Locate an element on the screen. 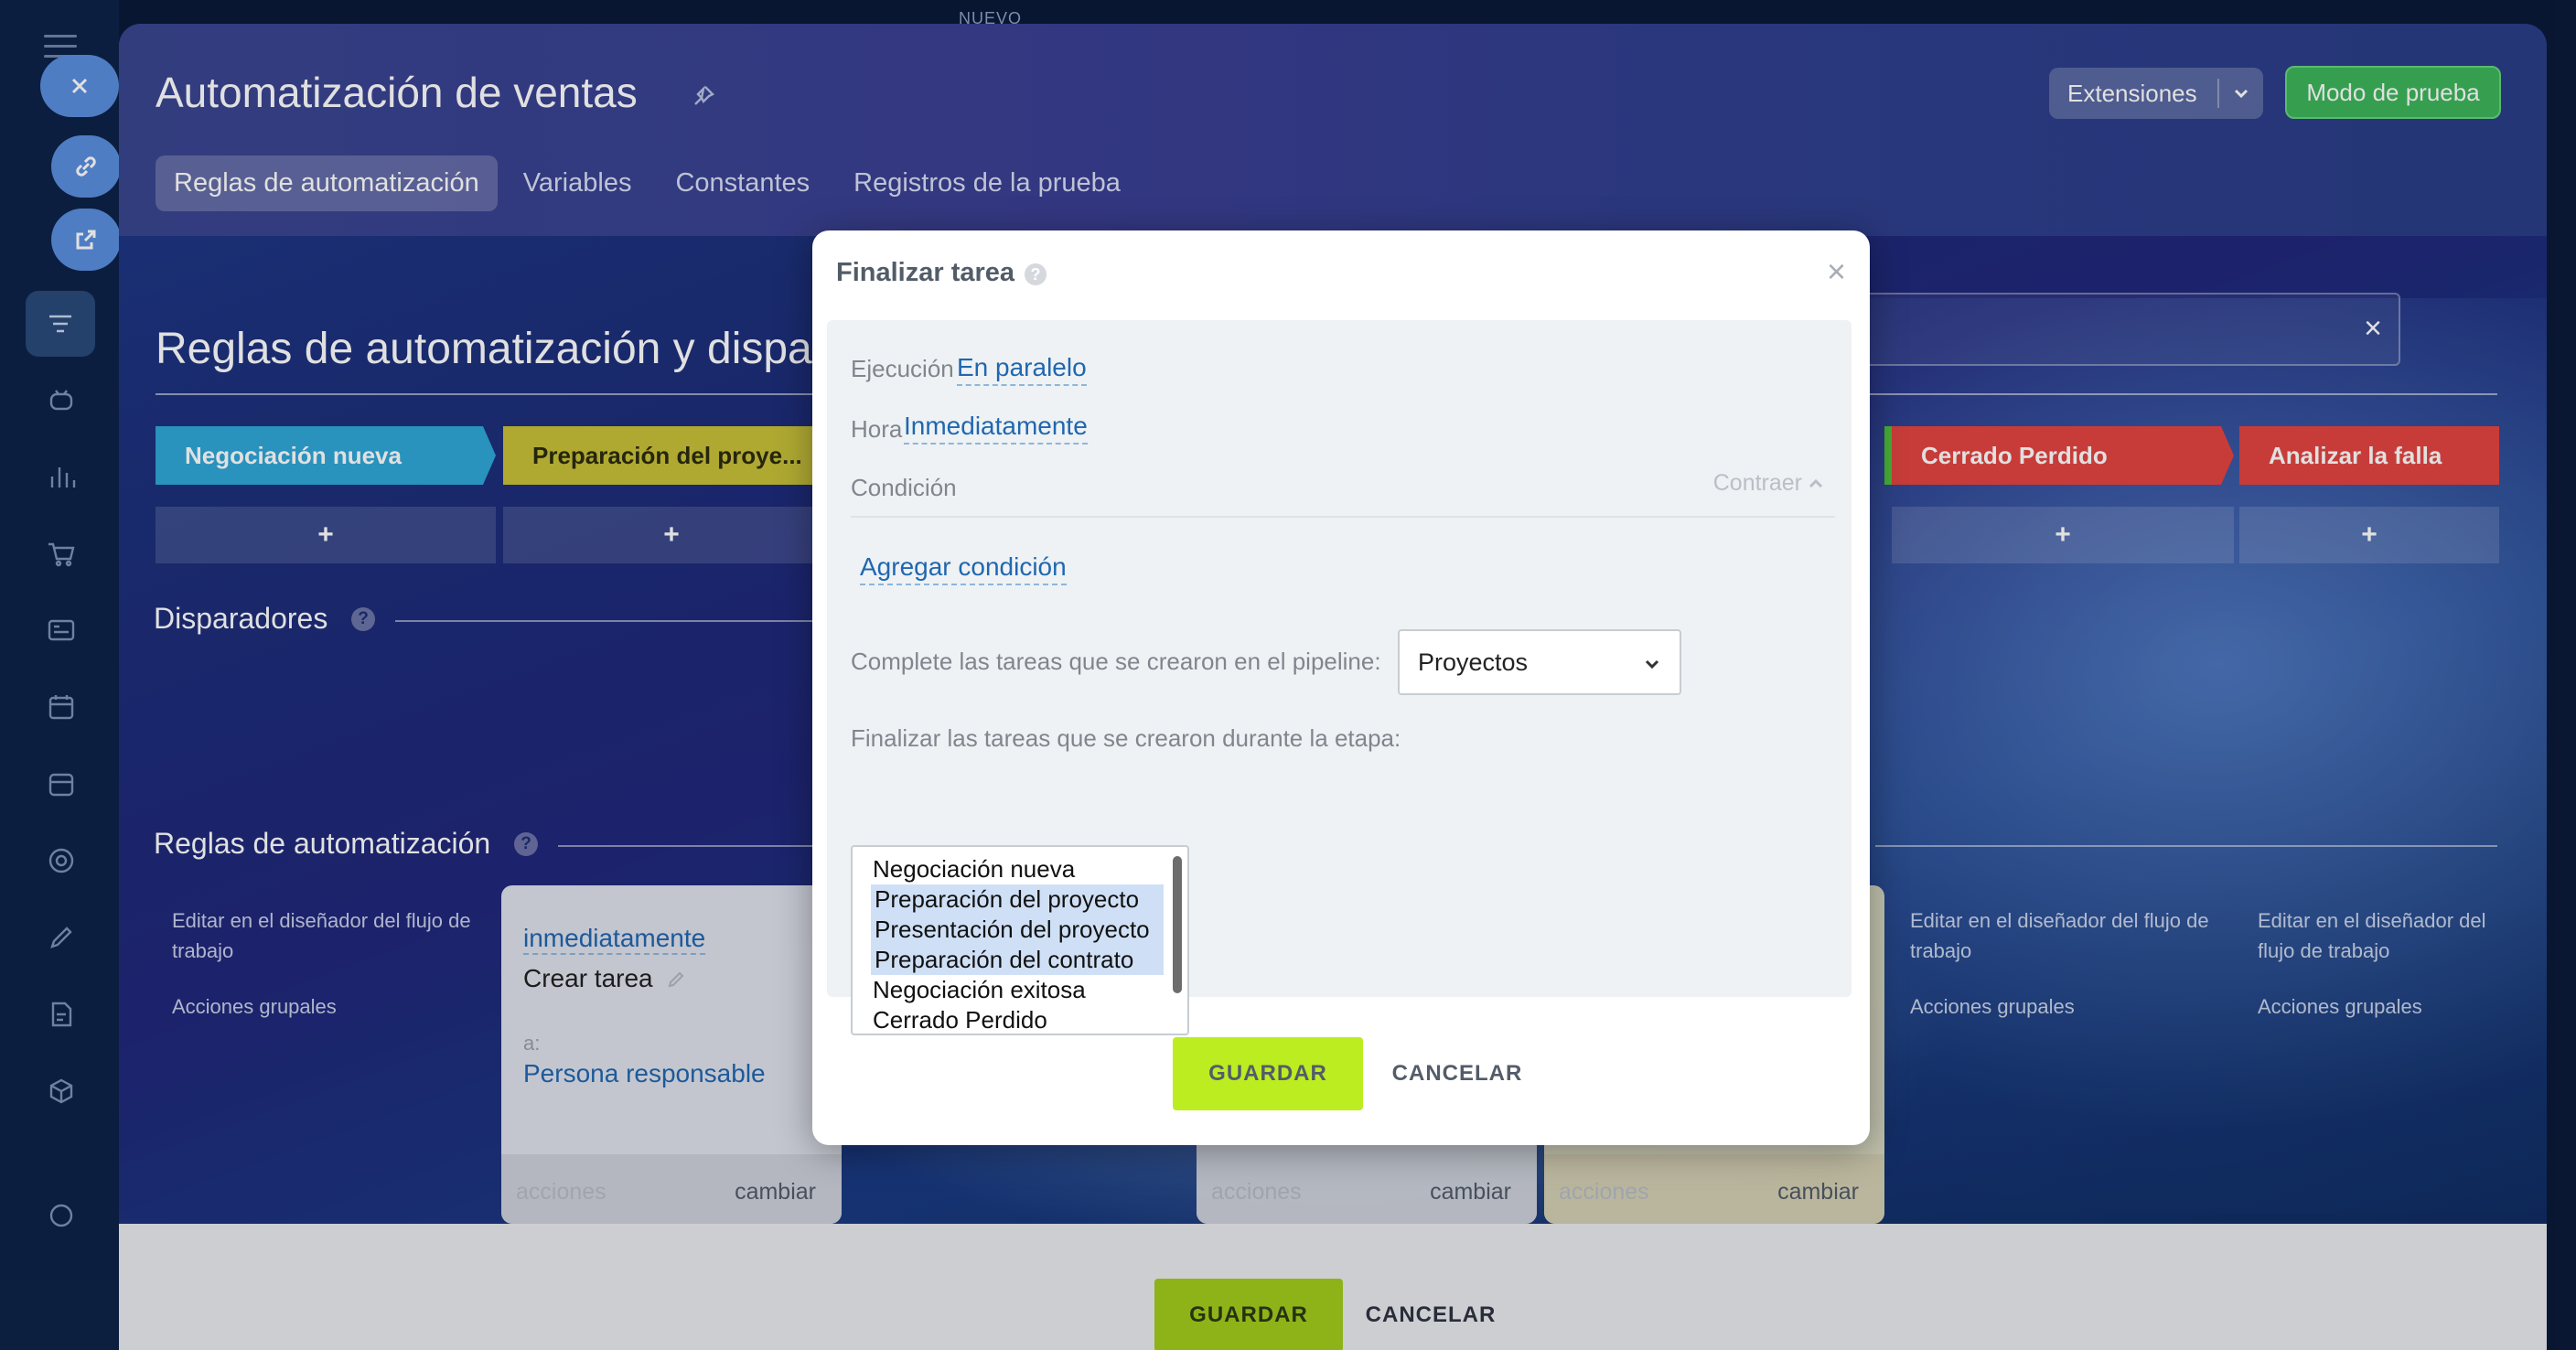  dialog-help-icon: ? is located at coordinates (1036, 274).